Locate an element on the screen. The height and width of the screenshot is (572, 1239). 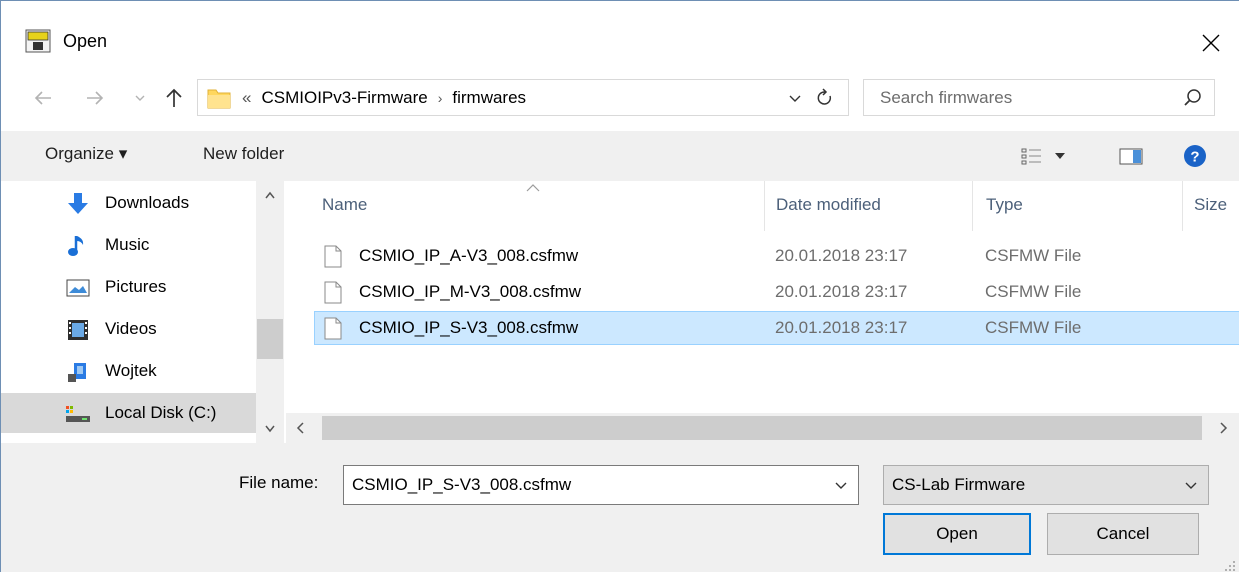
search-placeholder: Search firmwares is located at coordinates (946, 97).